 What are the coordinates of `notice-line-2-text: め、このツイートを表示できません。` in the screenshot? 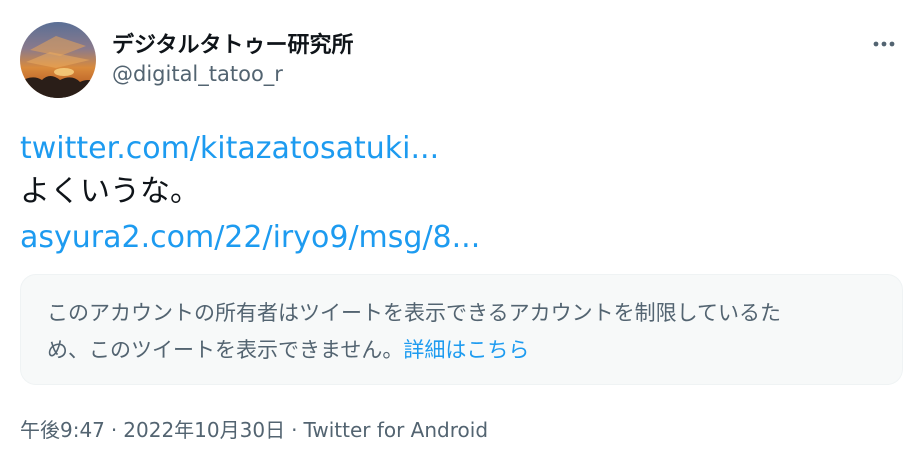 It's located at (225, 350).